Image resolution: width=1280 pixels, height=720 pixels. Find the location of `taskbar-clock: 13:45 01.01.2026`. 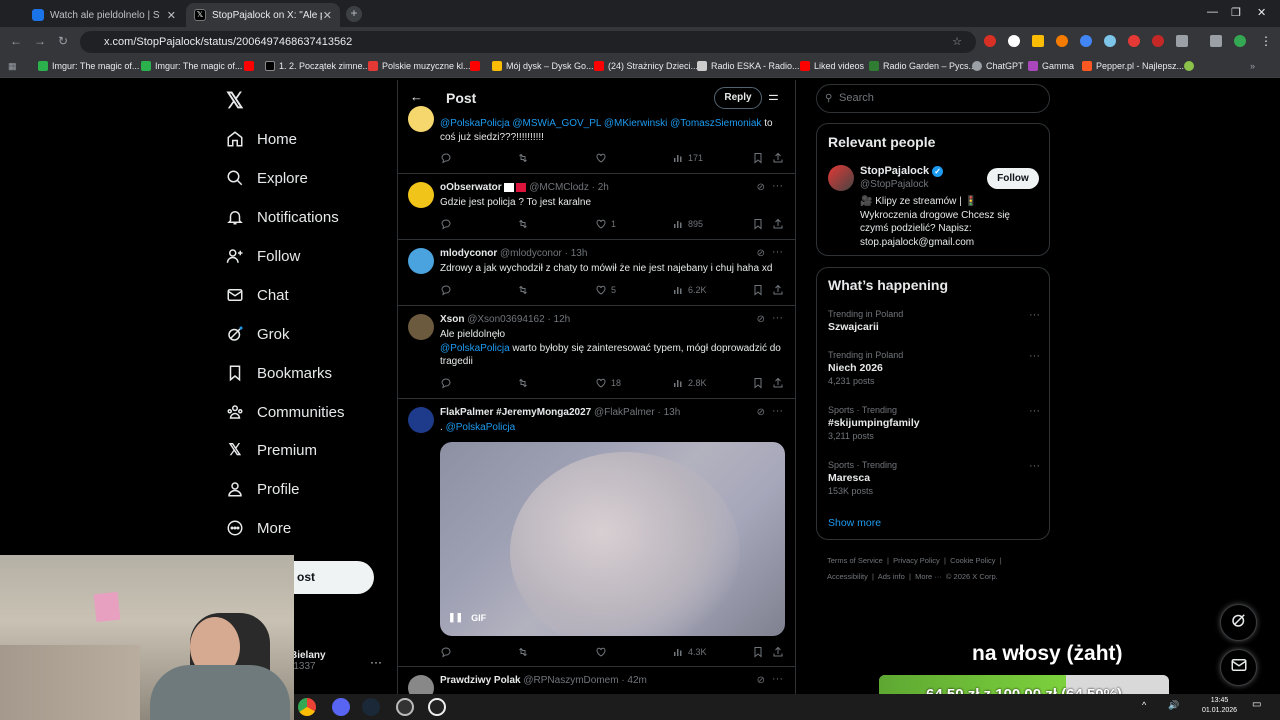

taskbar-clock: 13:45 01.01.2026 is located at coordinates (1219, 706).